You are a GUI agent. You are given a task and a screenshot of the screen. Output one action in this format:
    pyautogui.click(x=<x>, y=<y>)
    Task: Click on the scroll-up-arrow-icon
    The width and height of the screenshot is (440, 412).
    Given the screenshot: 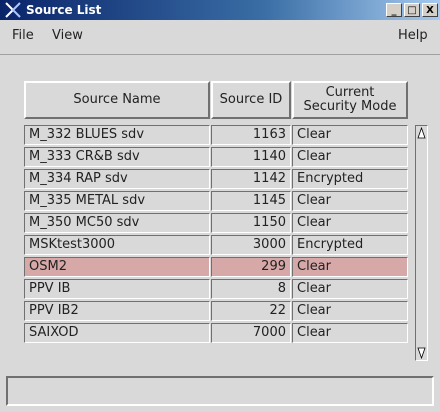 What is the action you would take?
    pyautogui.click(x=421, y=133)
    